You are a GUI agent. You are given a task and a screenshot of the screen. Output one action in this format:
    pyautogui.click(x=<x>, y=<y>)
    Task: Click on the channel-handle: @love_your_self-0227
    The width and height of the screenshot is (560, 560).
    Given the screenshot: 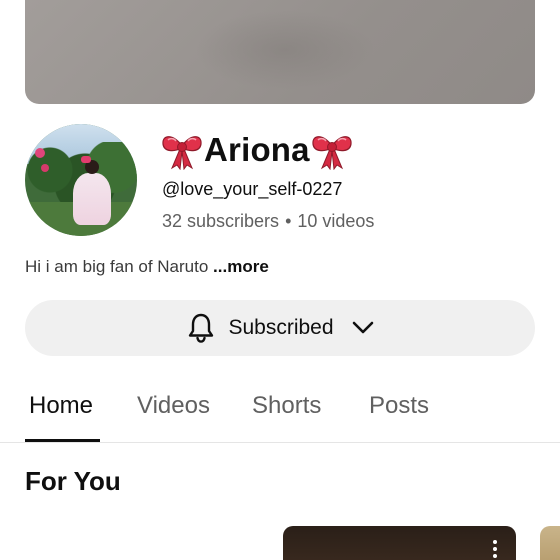 What is the action you would take?
    pyautogui.click(x=252, y=189)
    